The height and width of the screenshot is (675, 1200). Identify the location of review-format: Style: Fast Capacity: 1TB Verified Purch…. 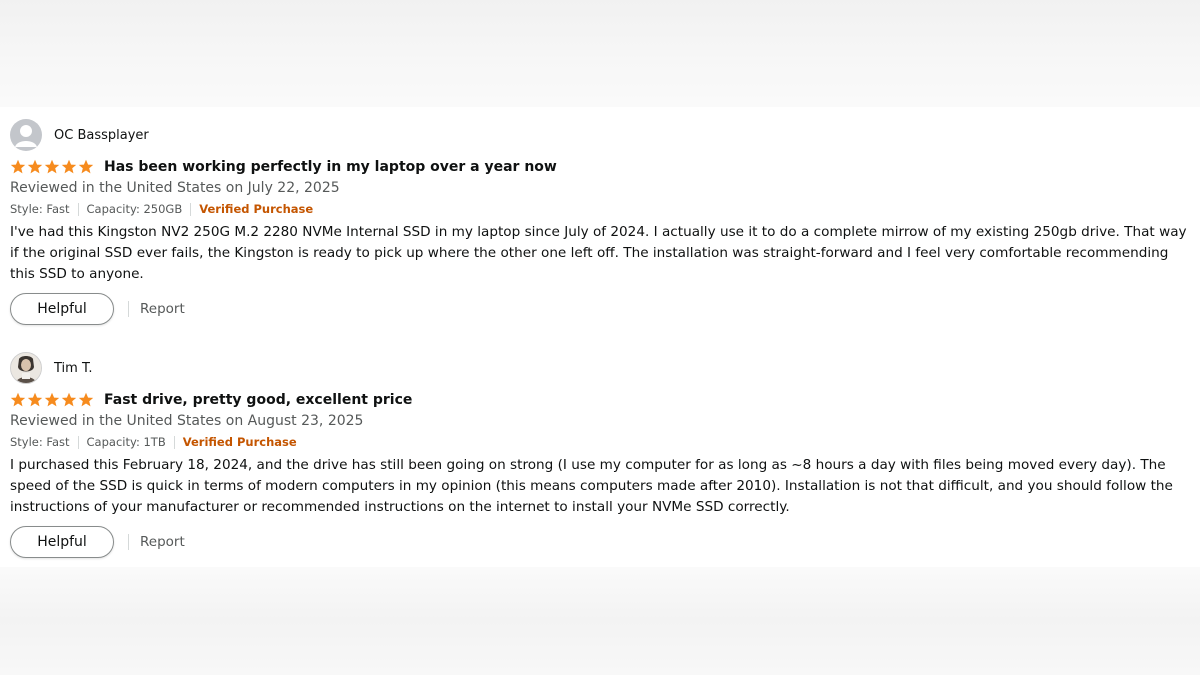
(602, 442).